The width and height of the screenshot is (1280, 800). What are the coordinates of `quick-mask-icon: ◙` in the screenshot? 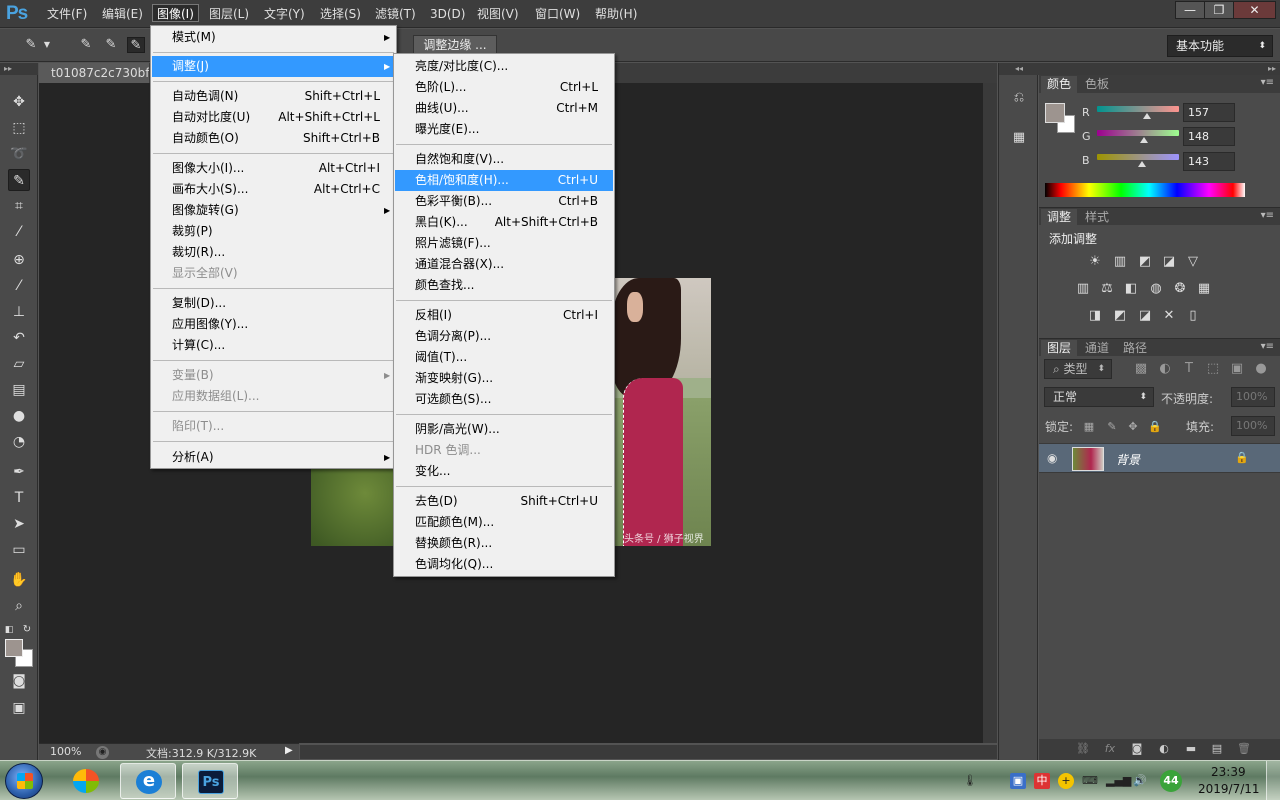 It's located at (19, 681).